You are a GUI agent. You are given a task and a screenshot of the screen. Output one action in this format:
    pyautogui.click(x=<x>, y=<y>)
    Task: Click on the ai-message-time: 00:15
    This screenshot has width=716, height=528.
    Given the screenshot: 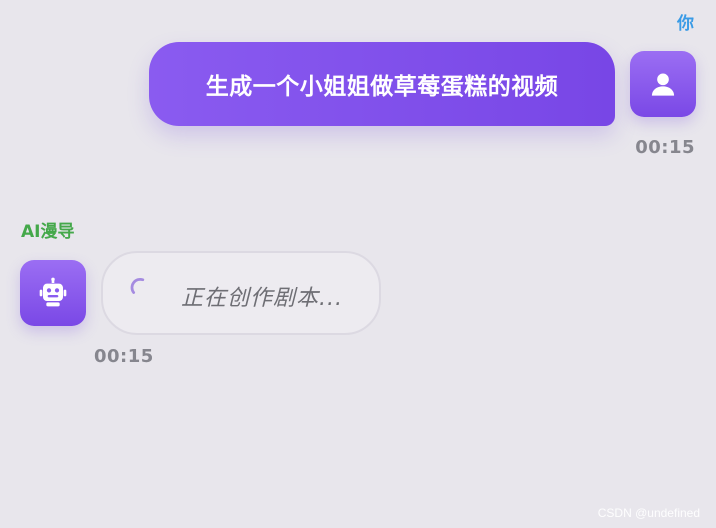 What is the action you would take?
    pyautogui.click(x=124, y=356)
    